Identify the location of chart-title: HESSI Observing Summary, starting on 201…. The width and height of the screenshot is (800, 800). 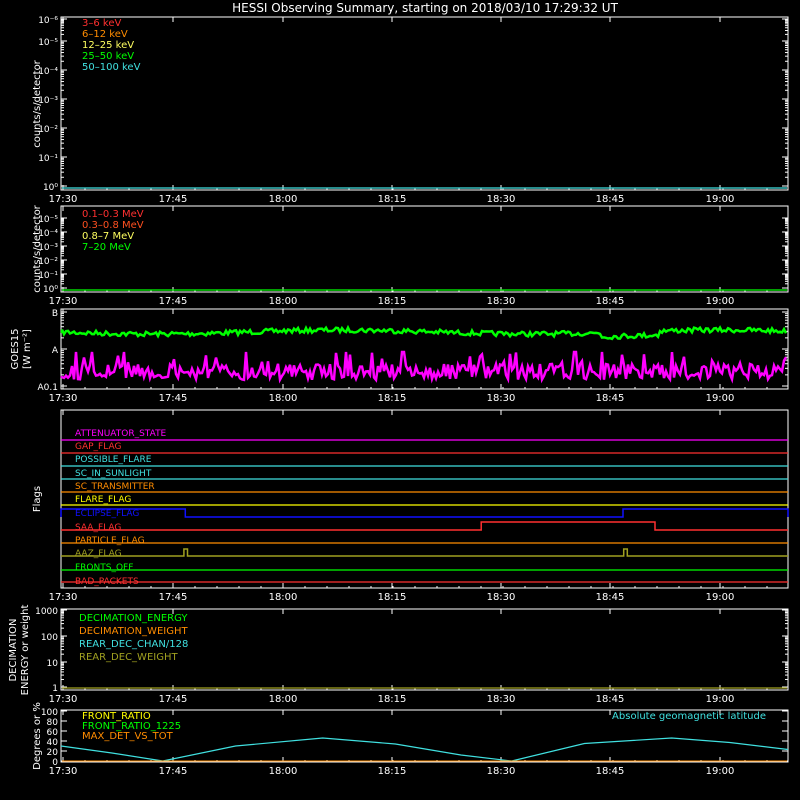
(425, 8).